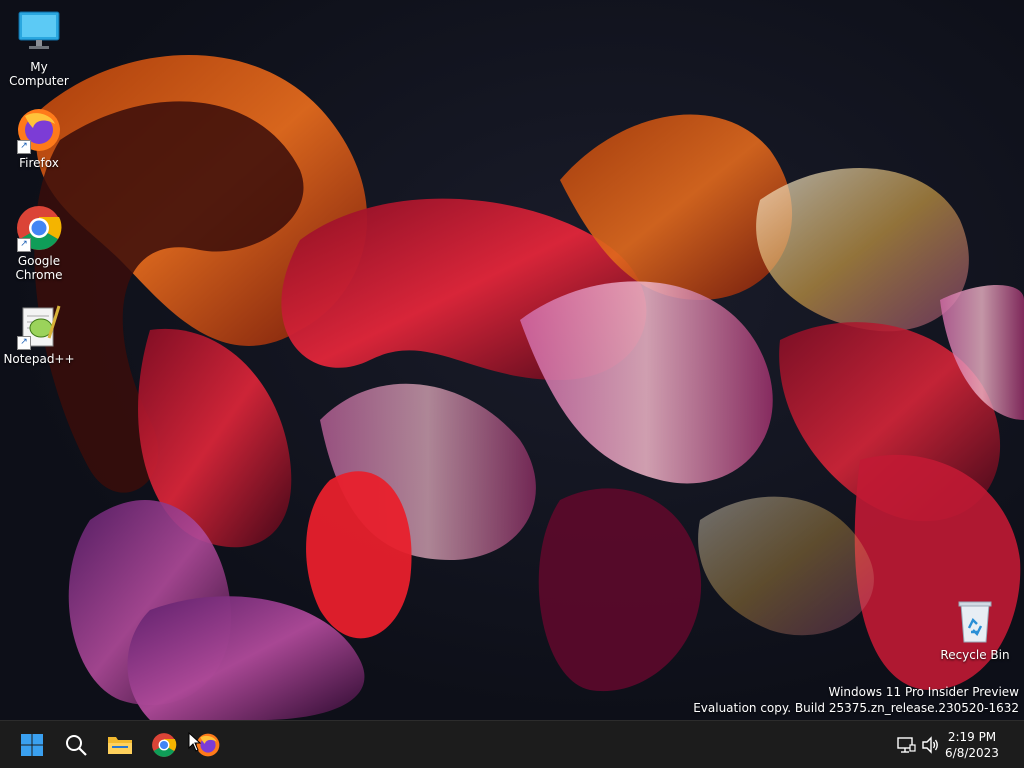 The width and height of the screenshot is (1024, 768). I want to click on taskbar: 2:19 PM 6/8/2023, so click(512, 744).